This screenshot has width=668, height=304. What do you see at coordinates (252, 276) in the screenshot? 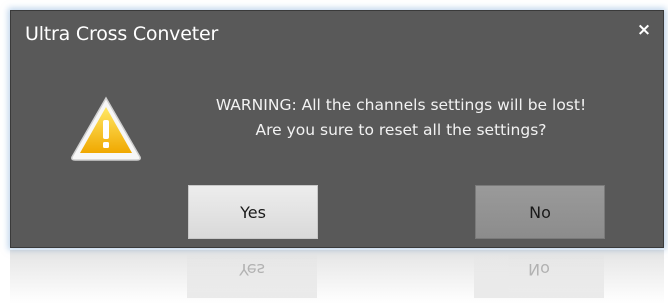
I see `yes-button-reflection: Yes` at bounding box center [252, 276].